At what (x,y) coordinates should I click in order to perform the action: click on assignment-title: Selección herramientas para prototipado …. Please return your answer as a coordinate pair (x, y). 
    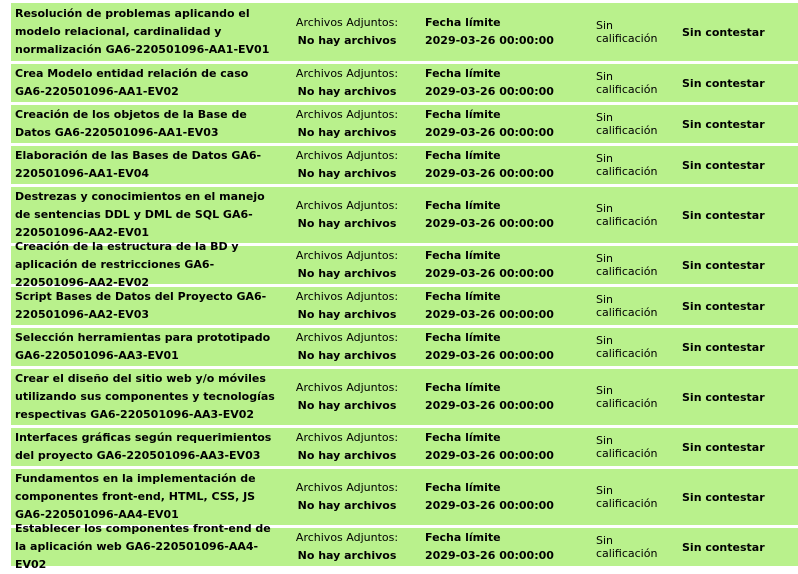
    Looking at the image, I should click on (146, 347).